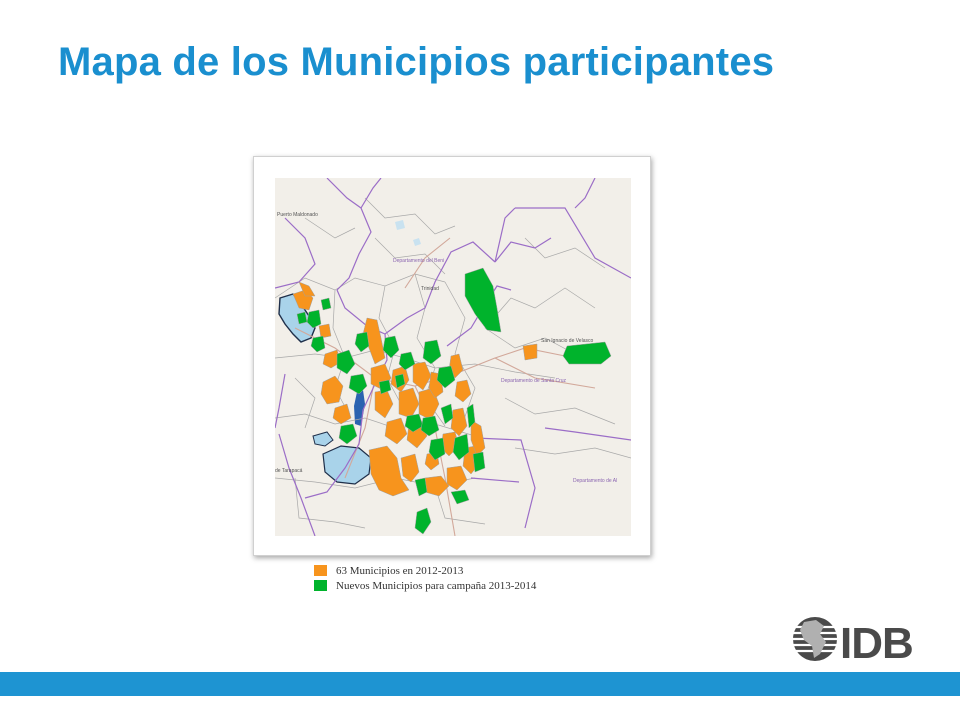  I want to click on legend-label: Nuevos Municipios para campaña 2013-2014, so click(436, 585).